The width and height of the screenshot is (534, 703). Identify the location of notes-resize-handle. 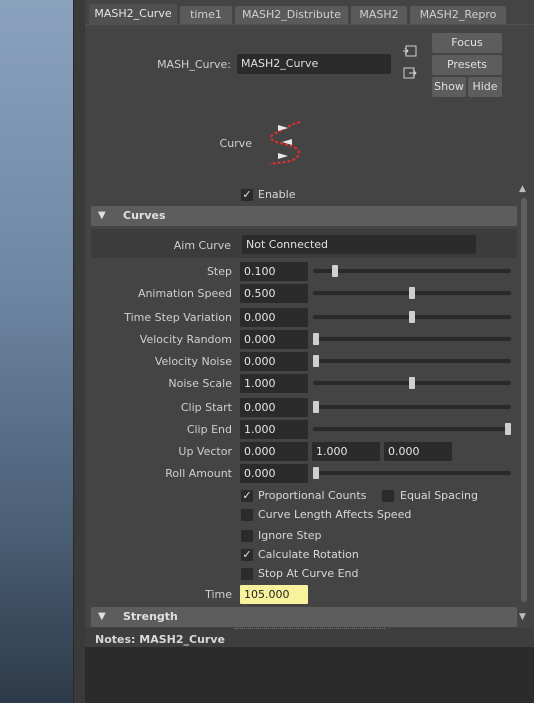
(310, 629).